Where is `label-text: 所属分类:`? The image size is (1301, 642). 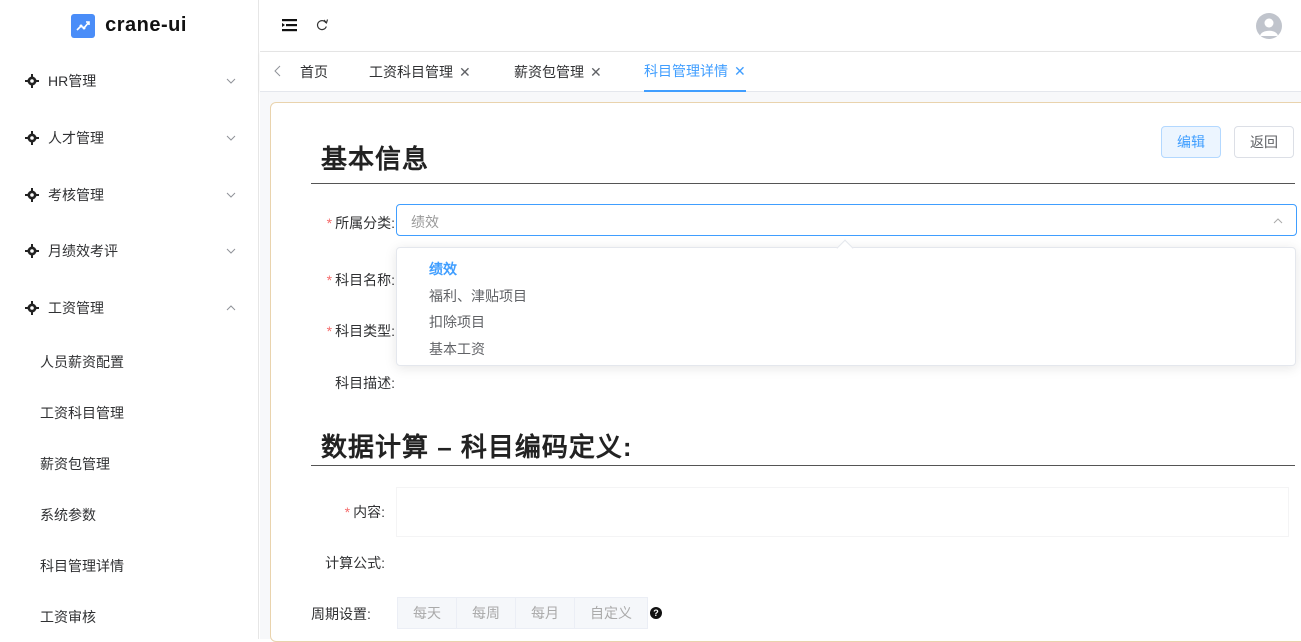 label-text: 所属分类: is located at coordinates (365, 223).